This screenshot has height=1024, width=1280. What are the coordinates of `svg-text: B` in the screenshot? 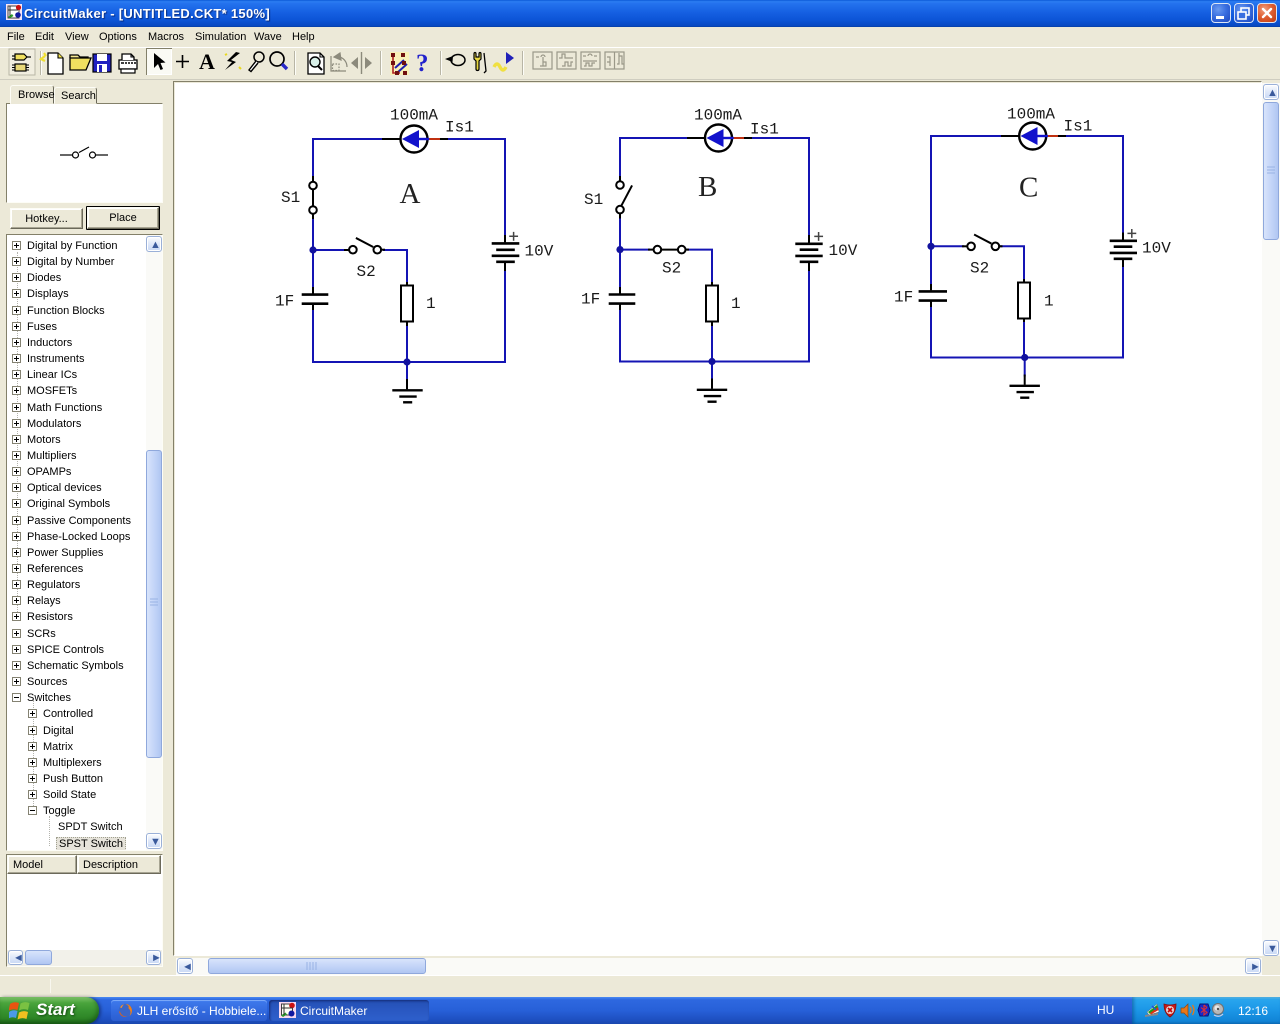 It's located at (707, 187).